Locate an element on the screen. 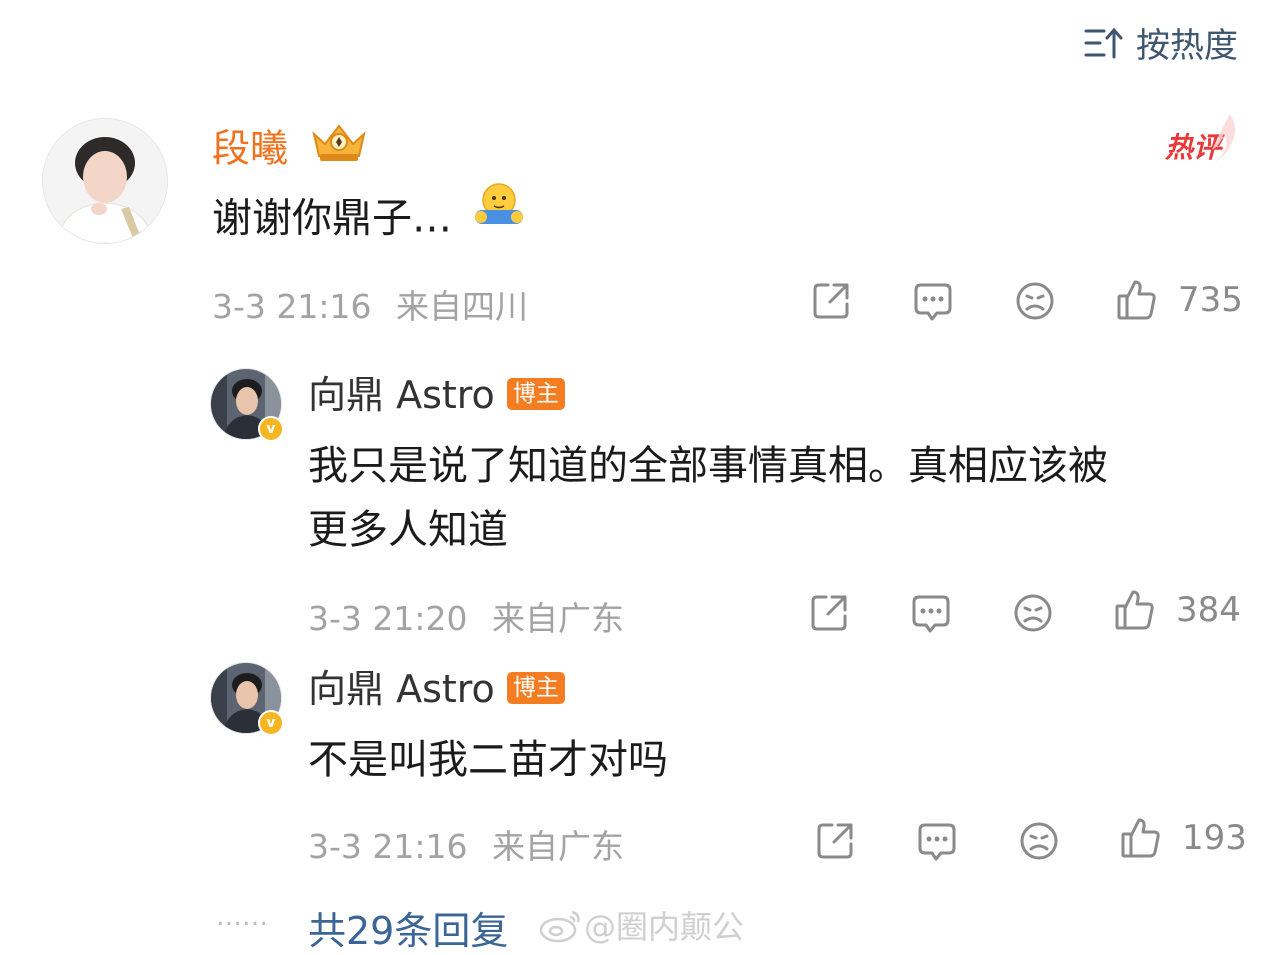 The width and height of the screenshot is (1284, 955). sort-by-hot-button: 按热度 is located at coordinates (1161, 42).